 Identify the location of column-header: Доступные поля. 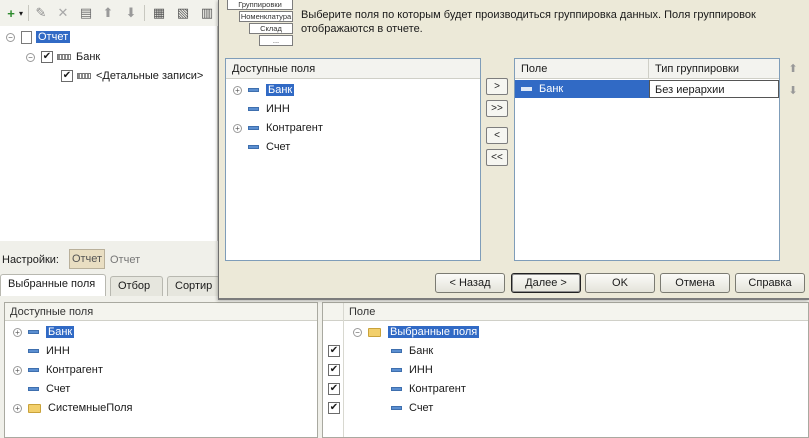
(161, 312).